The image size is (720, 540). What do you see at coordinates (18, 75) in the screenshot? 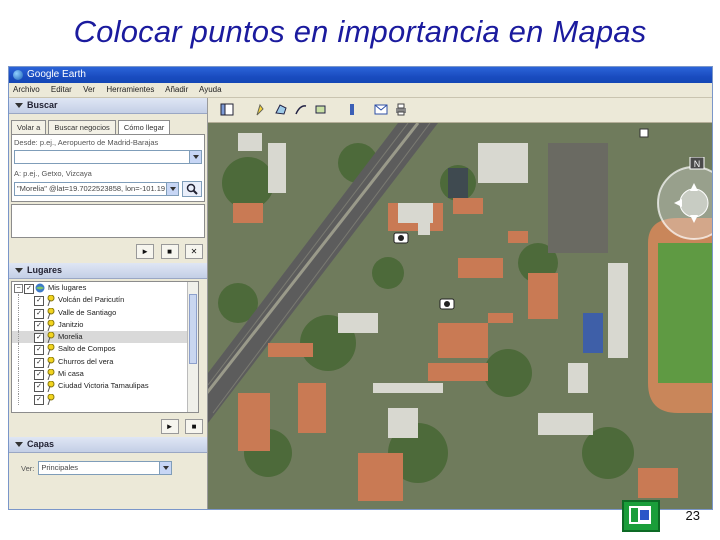
I see `google-earth-icon` at bounding box center [18, 75].